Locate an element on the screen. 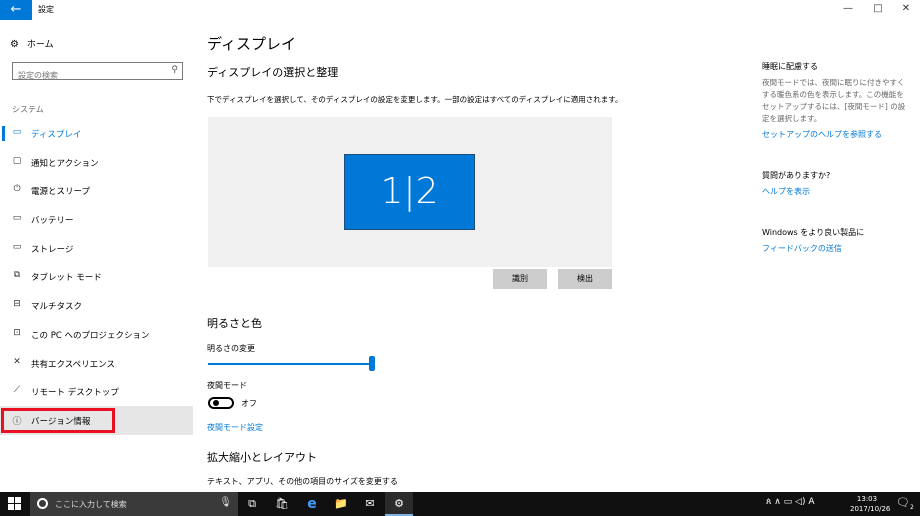 The image size is (920, 516). section-label-system: システム is located at coordinates (28, 109).